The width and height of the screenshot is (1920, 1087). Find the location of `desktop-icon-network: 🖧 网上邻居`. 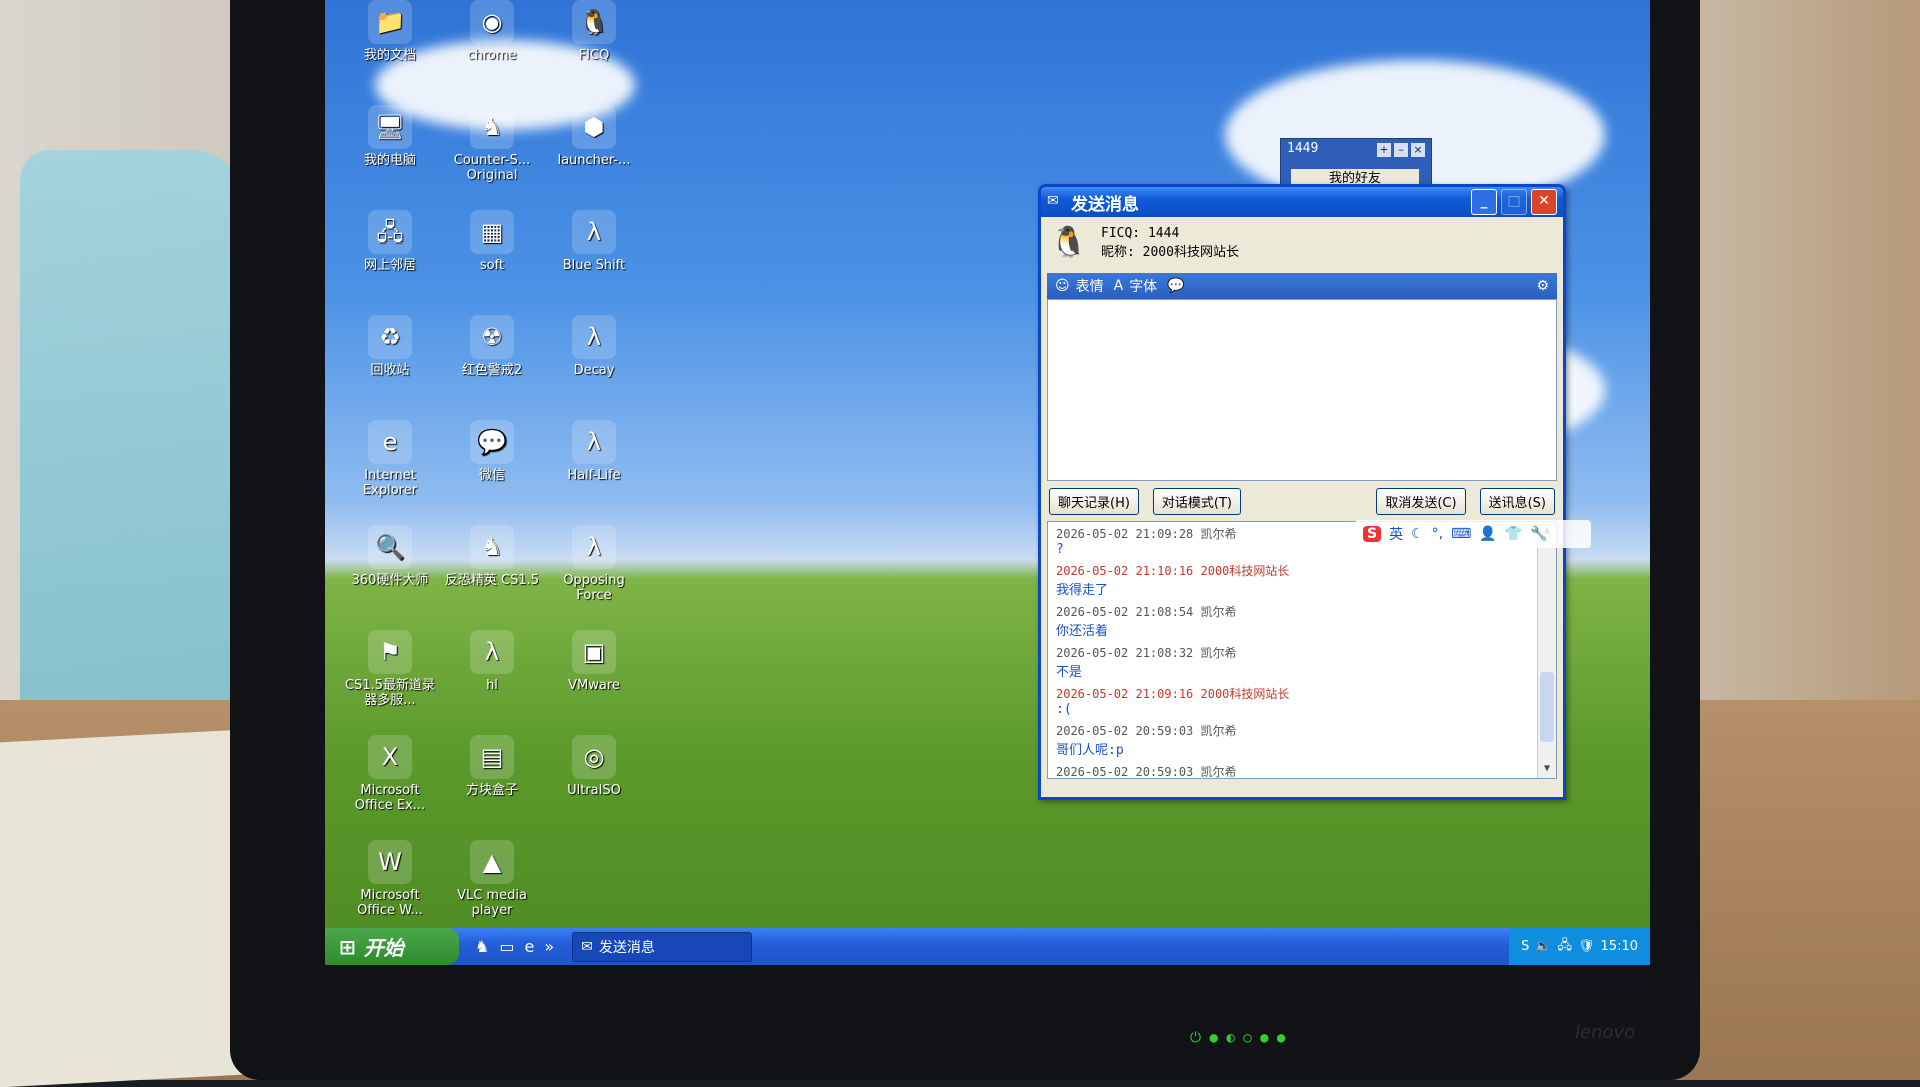

desktop-icon-network: 🖧 网上邻居 is located at coordinates (390, 241).